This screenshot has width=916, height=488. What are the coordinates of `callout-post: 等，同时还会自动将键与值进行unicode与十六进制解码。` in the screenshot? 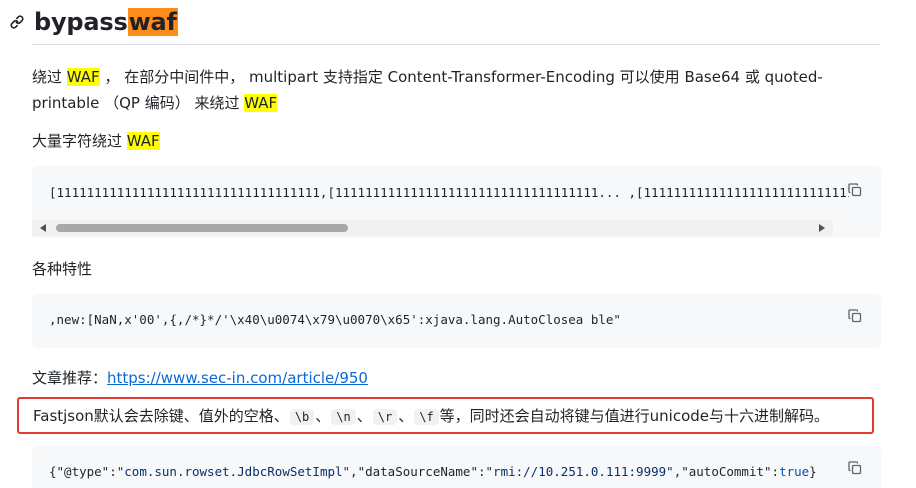 It's located at (634, 416).